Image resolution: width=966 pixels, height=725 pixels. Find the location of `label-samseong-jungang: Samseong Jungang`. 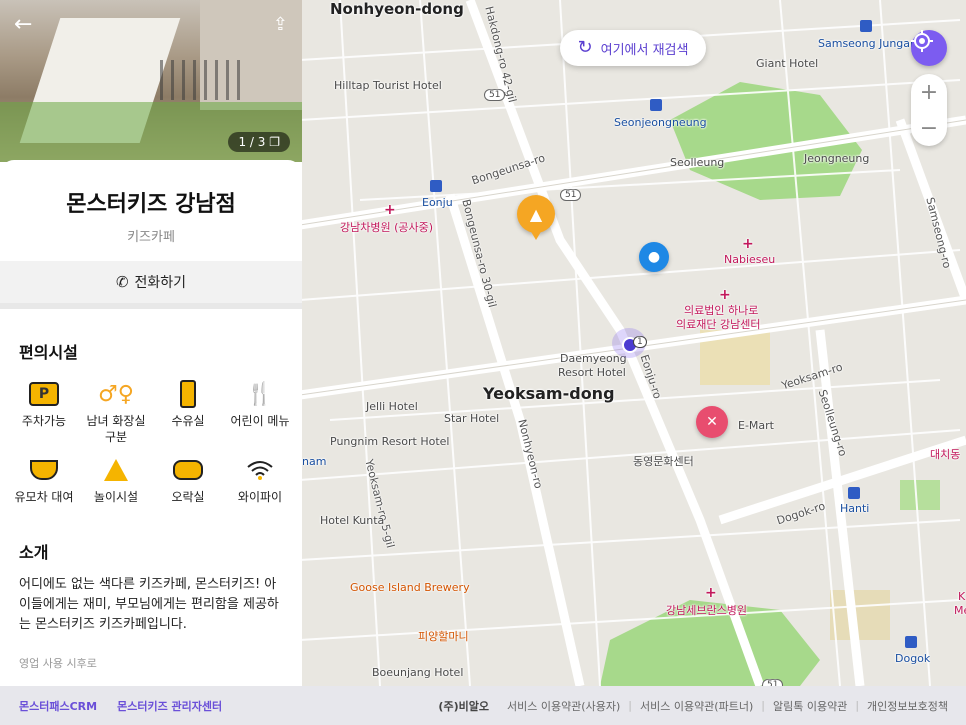

label-samseong-jungang: Samseong Jungang is located at coordinates (871, 43).